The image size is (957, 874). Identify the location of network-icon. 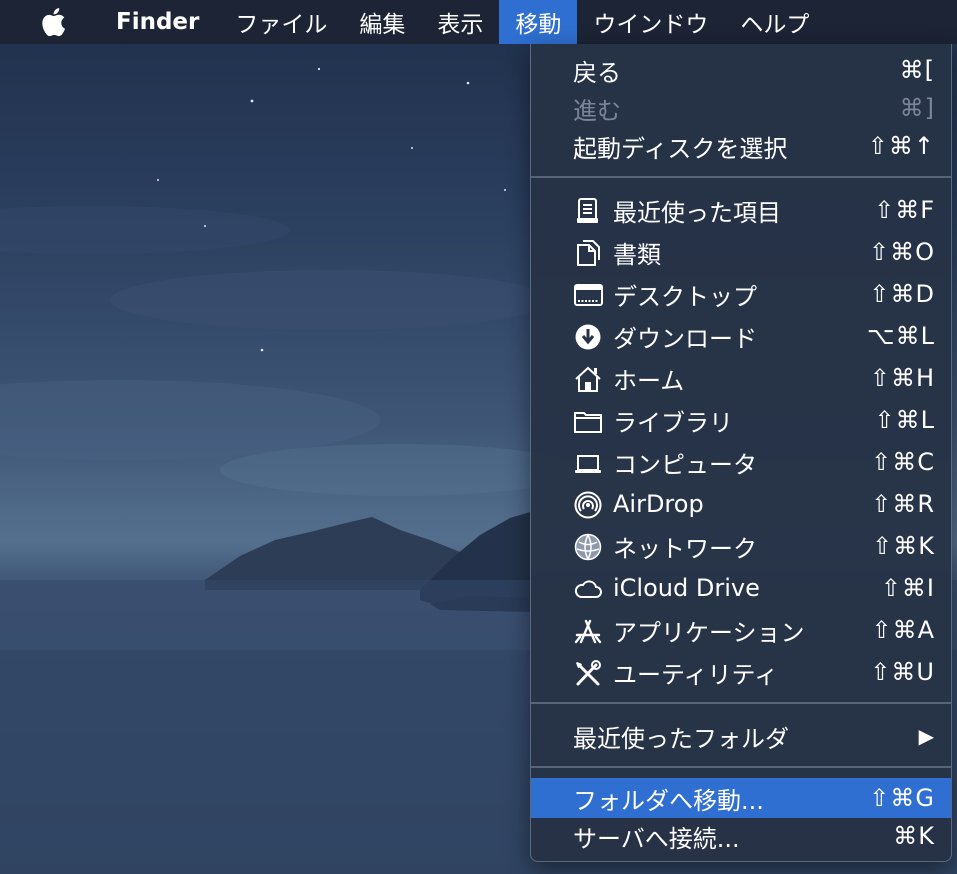
(588, 547).